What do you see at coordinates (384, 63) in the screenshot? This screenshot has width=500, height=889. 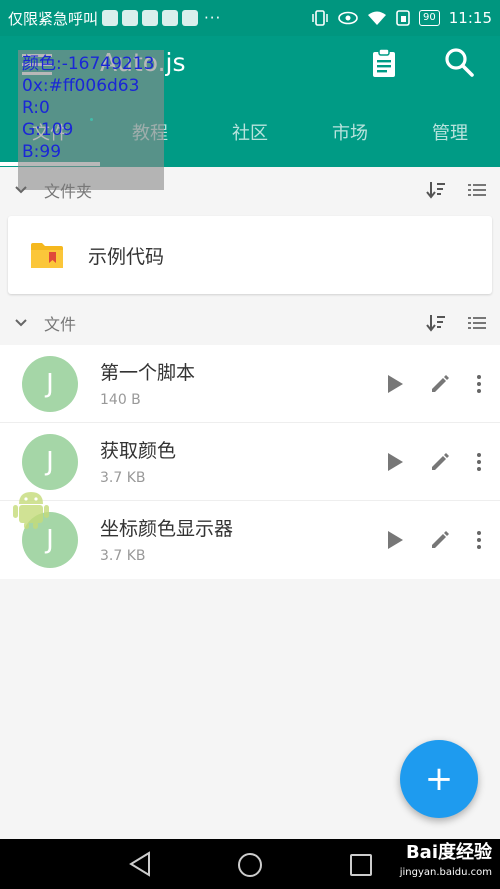 I see `clipboard-icon` at bounding box center [384, 63].